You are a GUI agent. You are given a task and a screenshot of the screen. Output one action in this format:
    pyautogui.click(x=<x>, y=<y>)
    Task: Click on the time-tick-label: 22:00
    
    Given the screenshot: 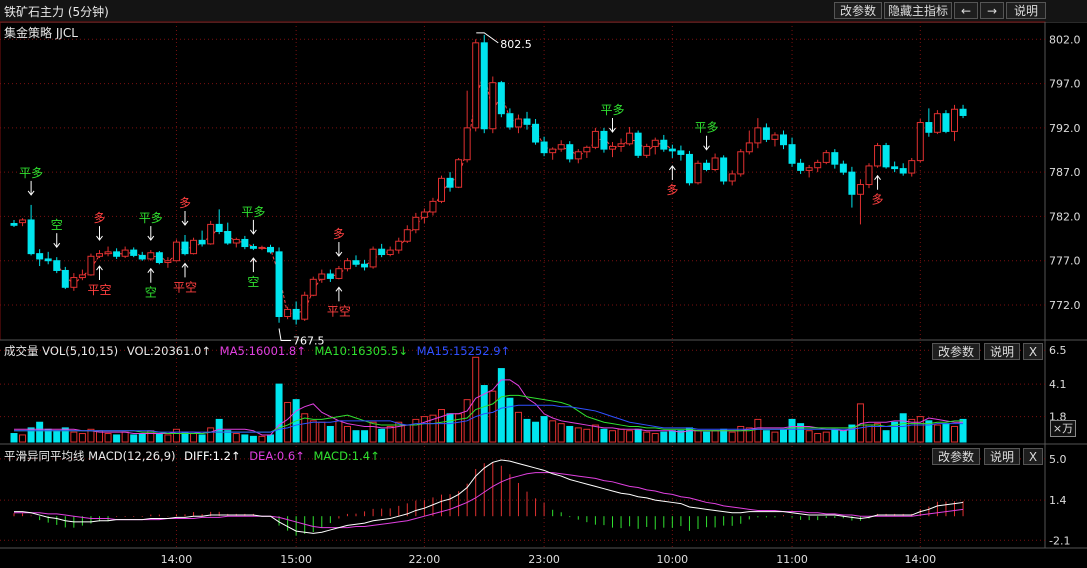 What is the action you would take?
    pyautogui.click(x=425, y=559)
    